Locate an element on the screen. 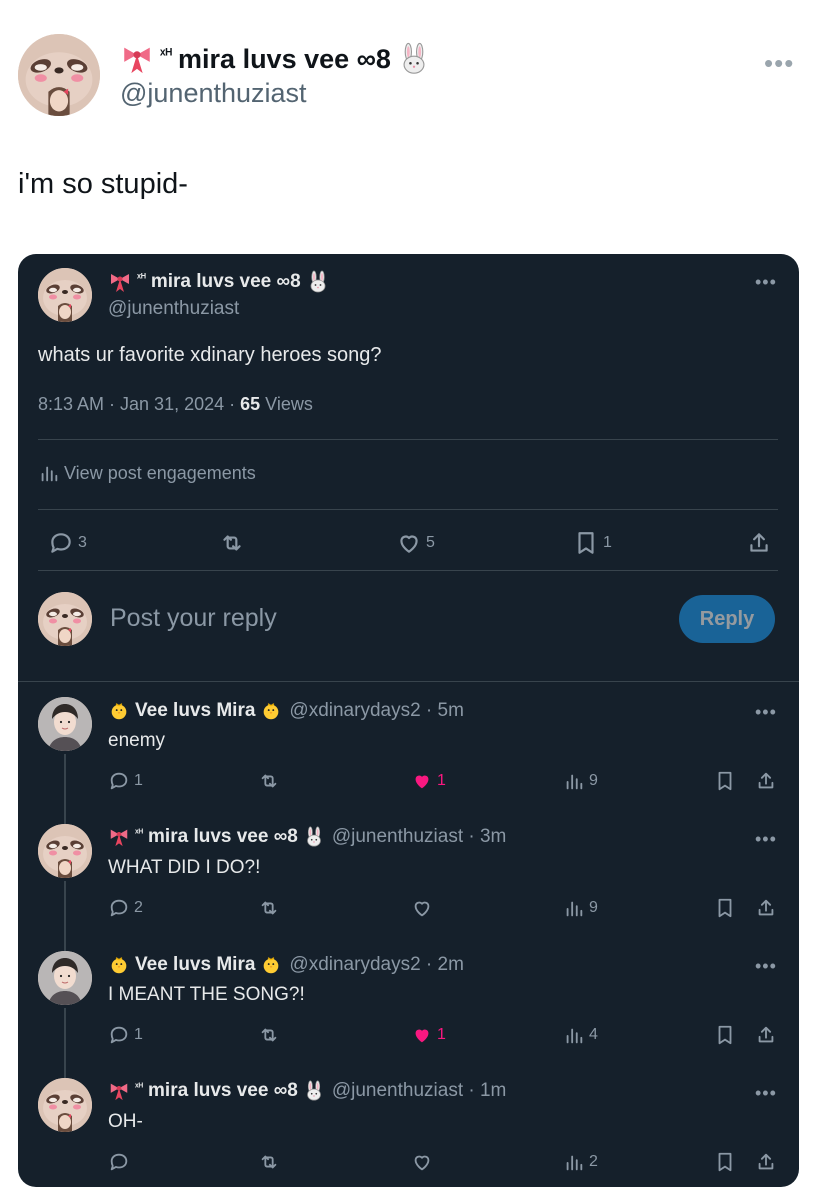  views-button: 4 is located at coordinates (580, 1035).